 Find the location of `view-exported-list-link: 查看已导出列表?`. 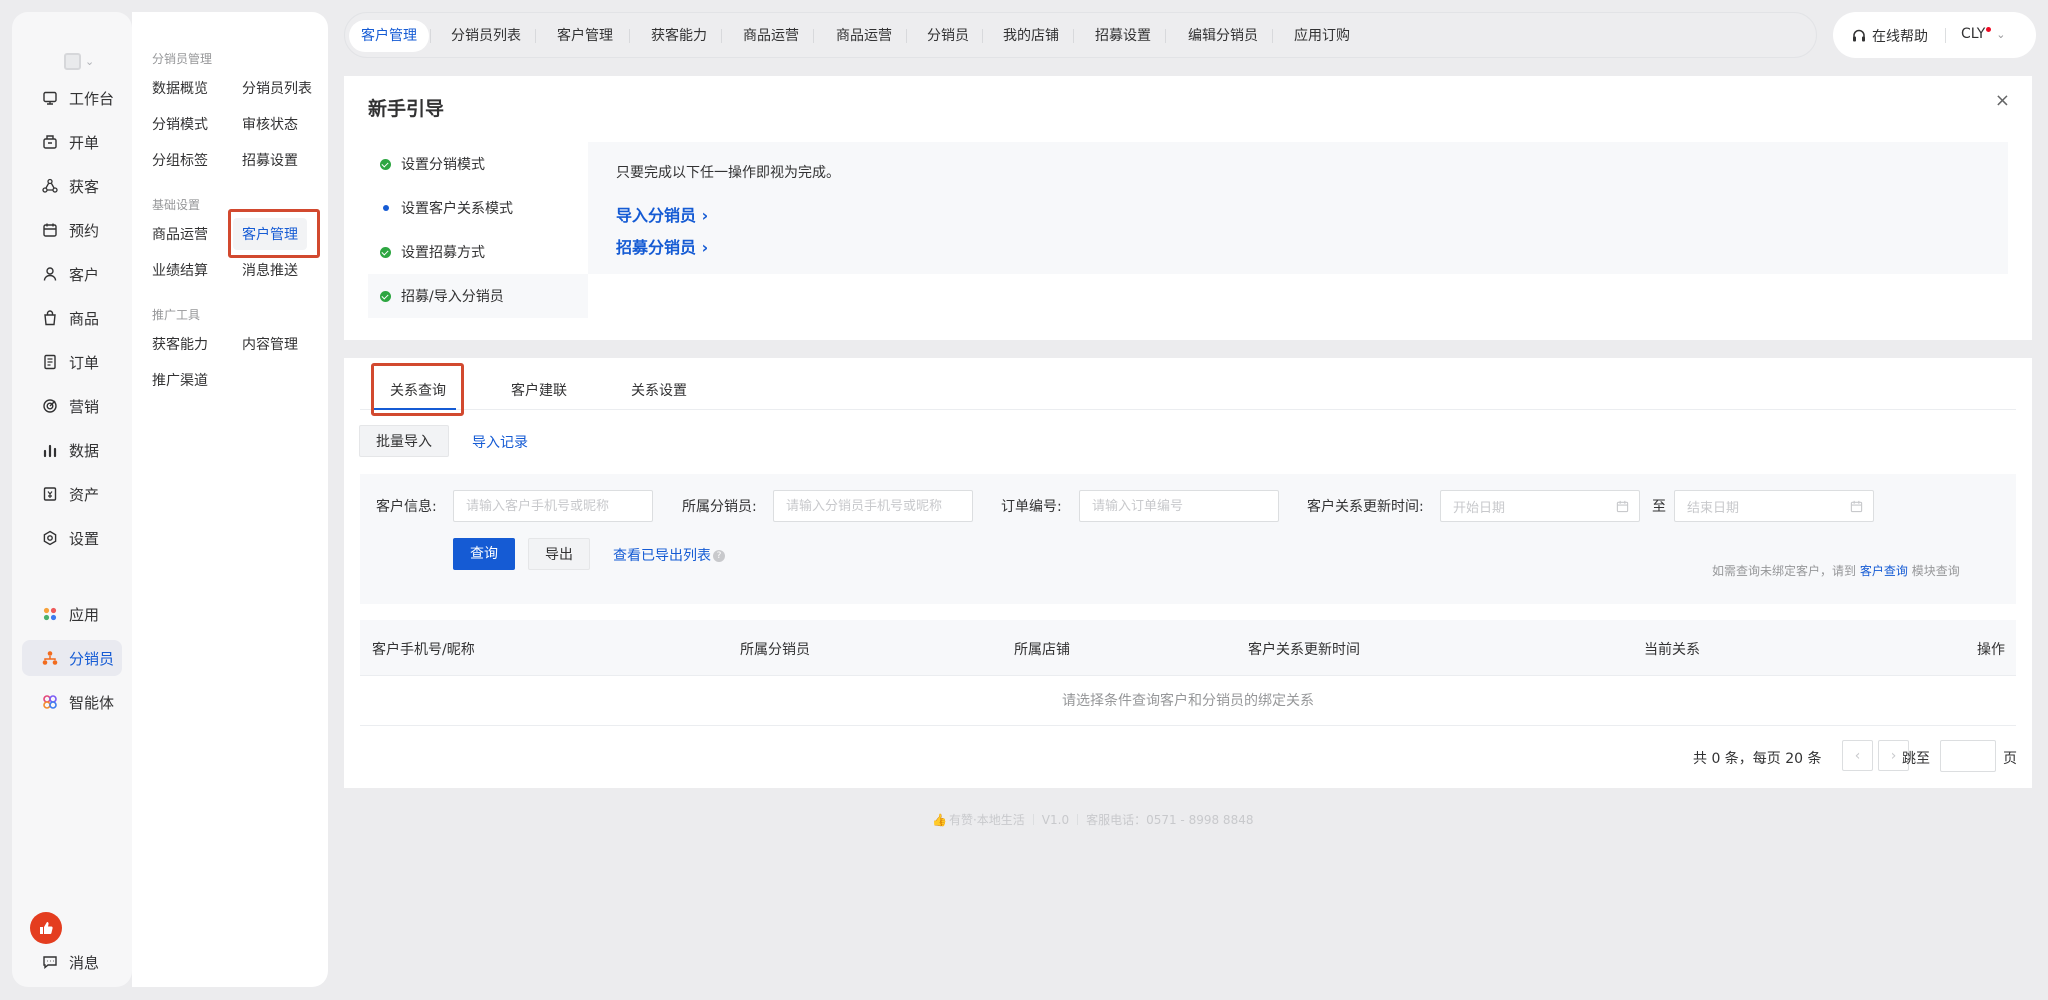

view-exported-list-link: 查看已导出列表? is located at coordinates (669, 555).